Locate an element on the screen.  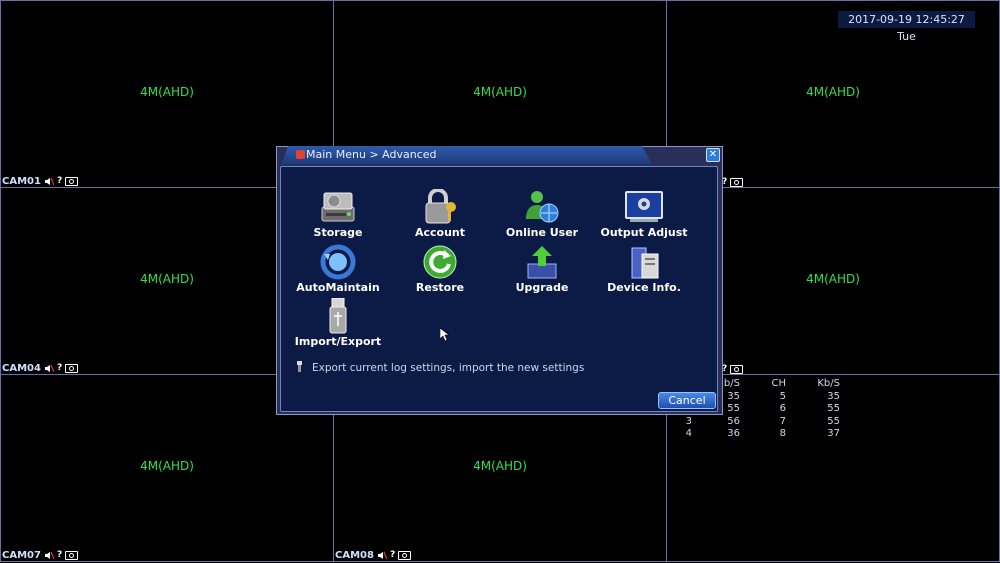
menu-item-label: Upgrade is located at coordinates (542, 287).